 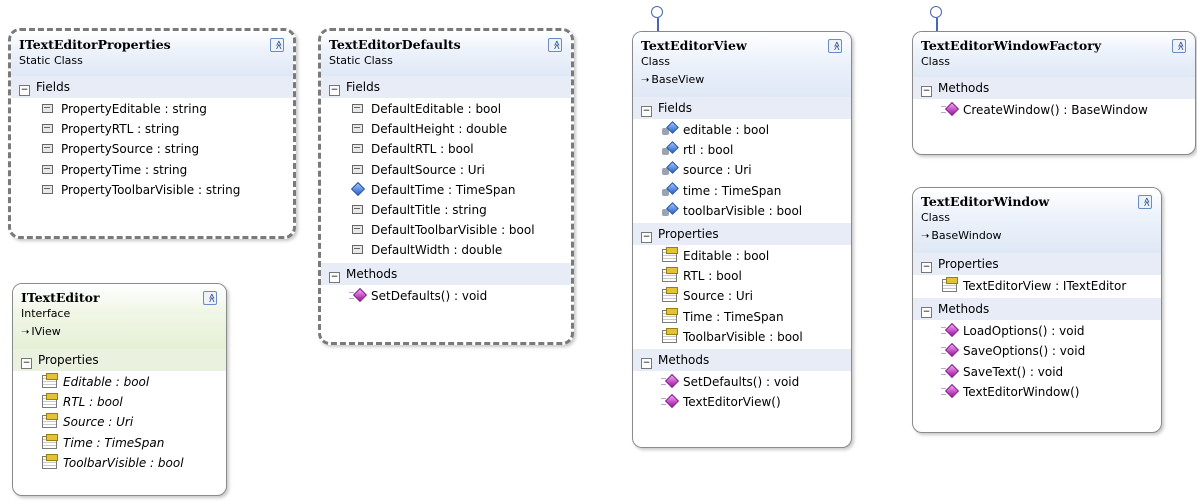 I want to click on member-item: LoadOptions() : void, so click(x=1037, y=331).